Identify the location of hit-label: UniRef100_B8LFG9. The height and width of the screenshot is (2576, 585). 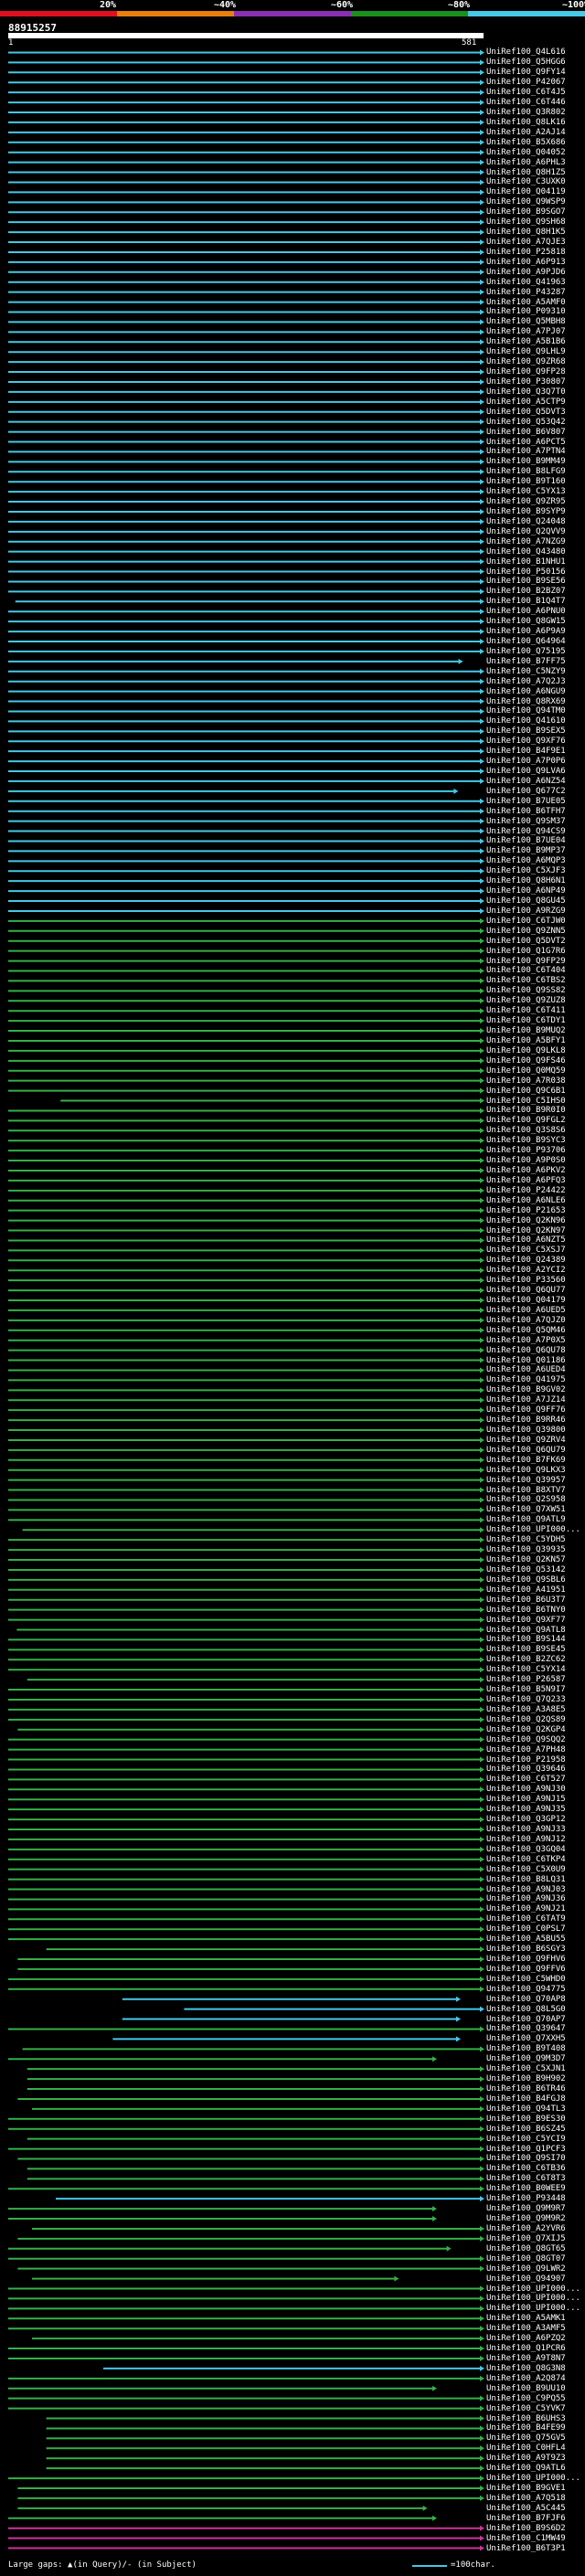
(526, 471).